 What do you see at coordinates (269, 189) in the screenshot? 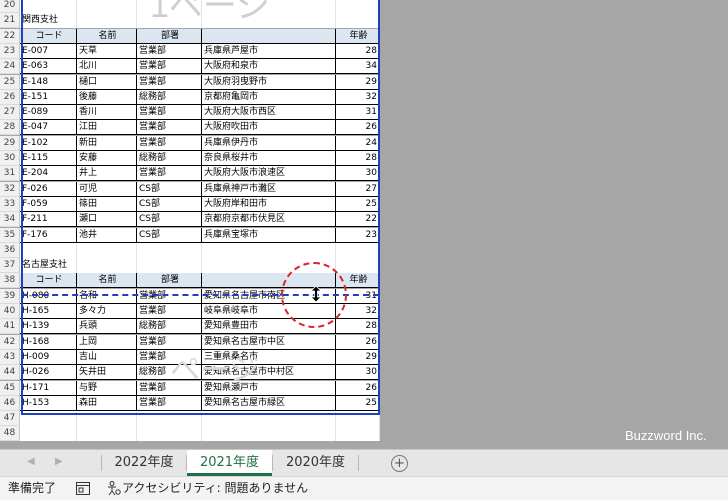
I see `table-cell: 兵庫県神戸市灘区` at bounding box center [269, 189].